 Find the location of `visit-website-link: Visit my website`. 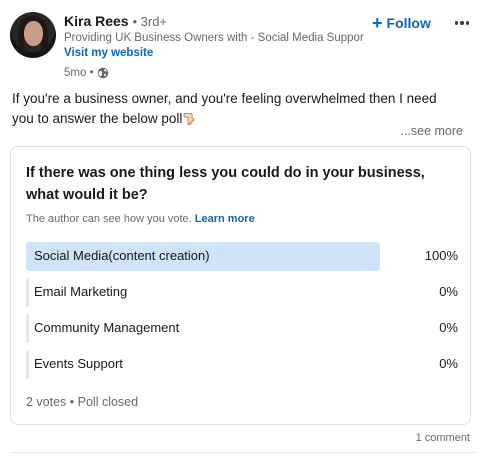

visit-website-link: Visit my website is located at coordinates (214, 53).